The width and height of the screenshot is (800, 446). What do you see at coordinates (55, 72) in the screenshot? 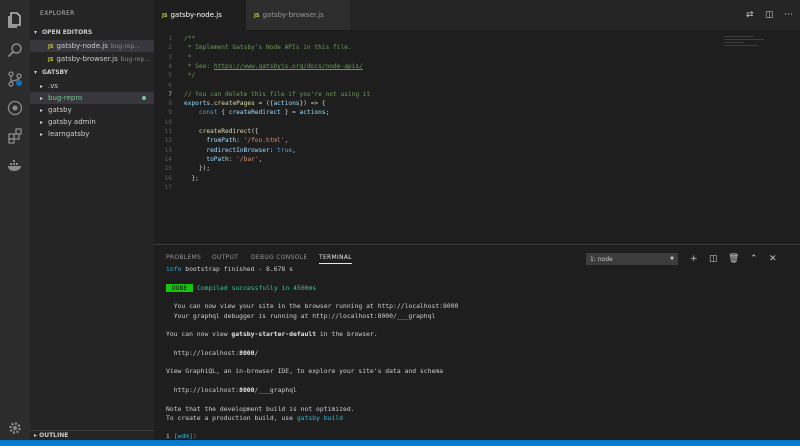
I see `workspace-label: GATSBY` at bounding box center [55, 72].